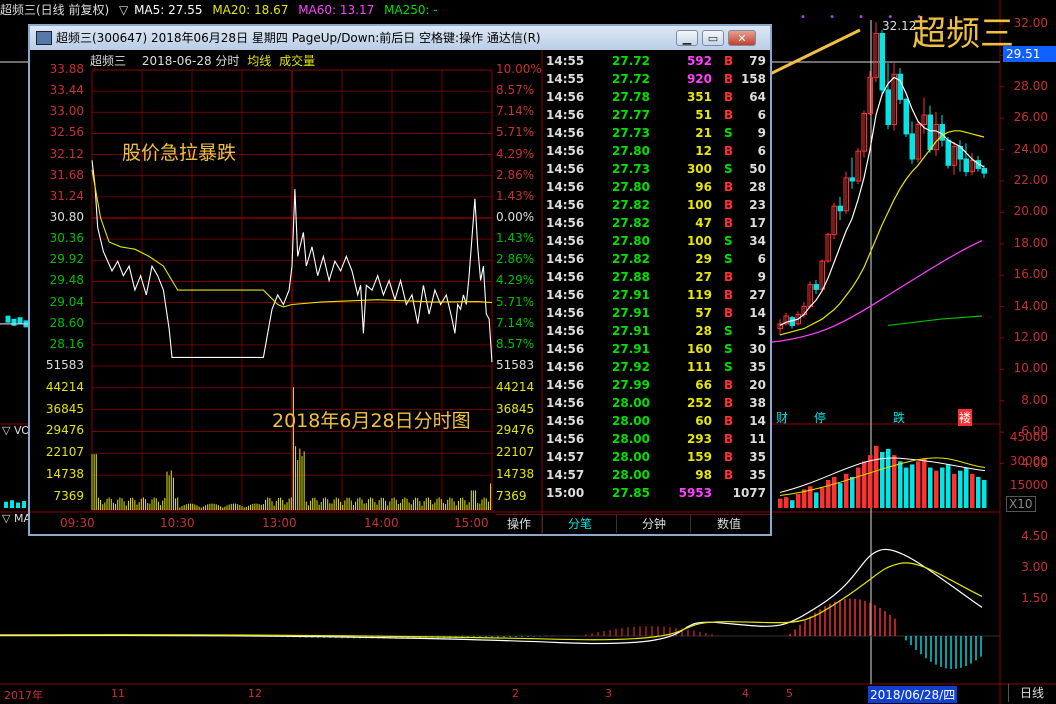 Image resolution: width=1056 pixels, height=704 pixels. What do you see at coordinates (66, 195) in the screenshot?
I see `price-tick: 31.24` at bounding box center [66, 195].